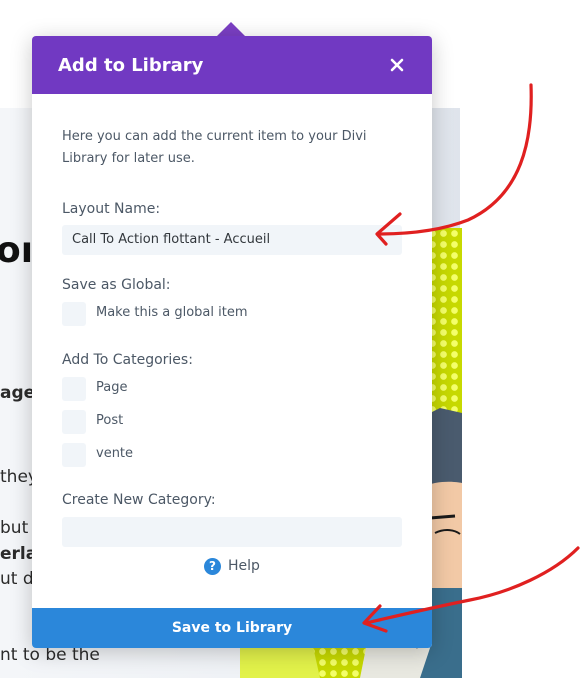 The height and width of the screenshot is (678, 582). What do you see at coordinates (139, 500) in the screenshot?
I see `new-category-label: Create New Category:` at bounding box center [139, 500].